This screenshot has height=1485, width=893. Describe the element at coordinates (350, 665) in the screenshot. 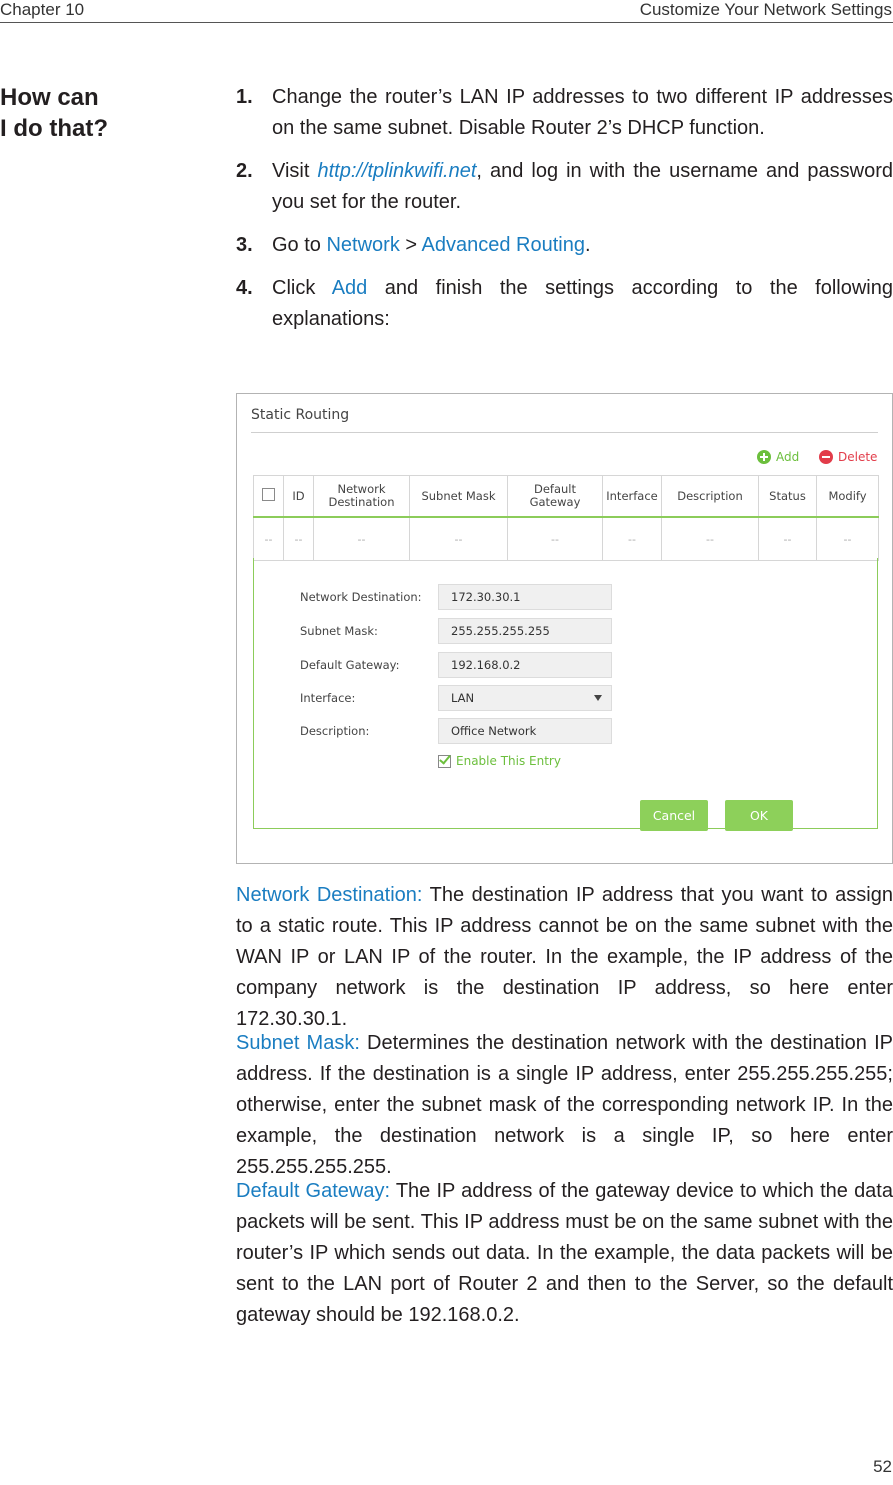

I see `default-gateway-label: Default Gateway:` at that location.